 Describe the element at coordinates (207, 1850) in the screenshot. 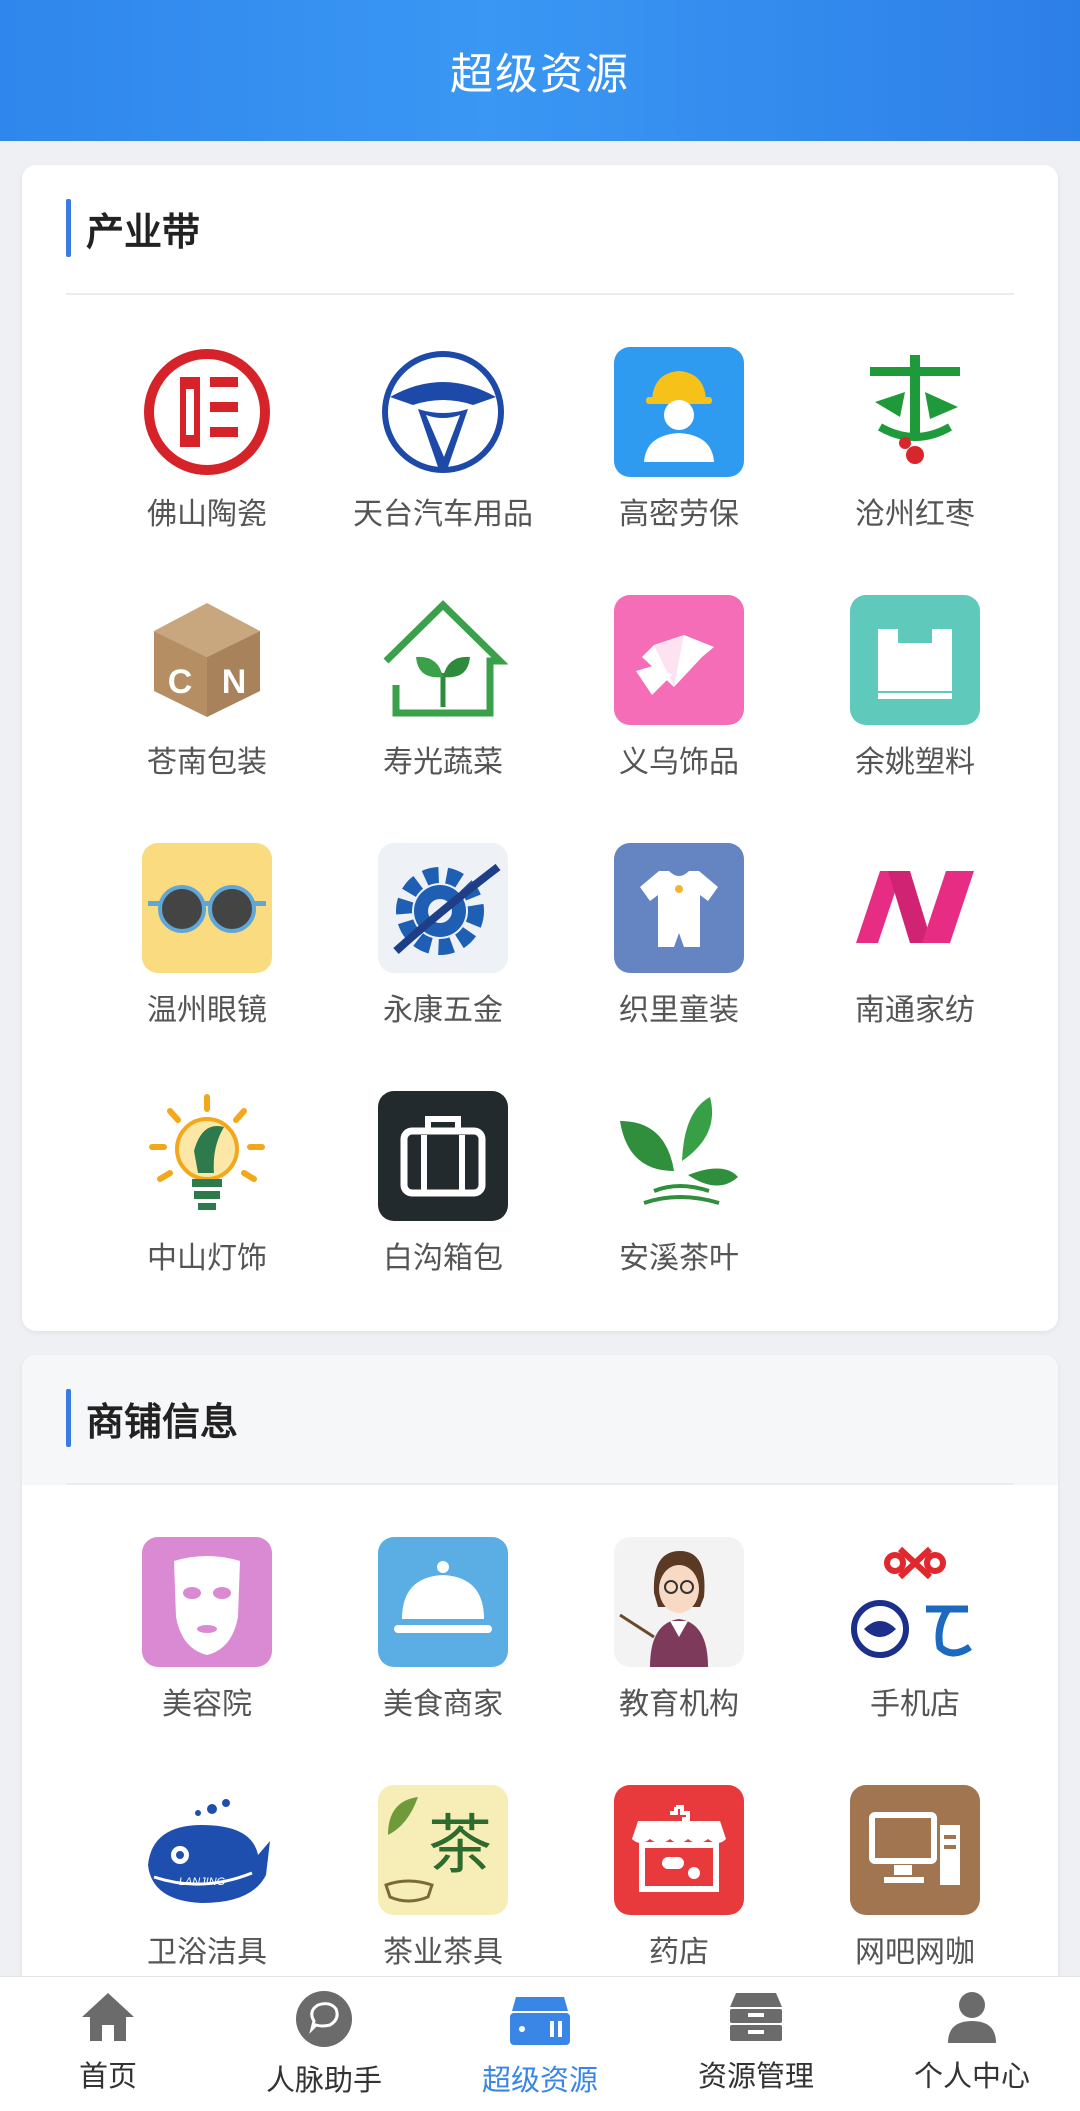

I see `whale-logo-icon: LANJING` at that location.